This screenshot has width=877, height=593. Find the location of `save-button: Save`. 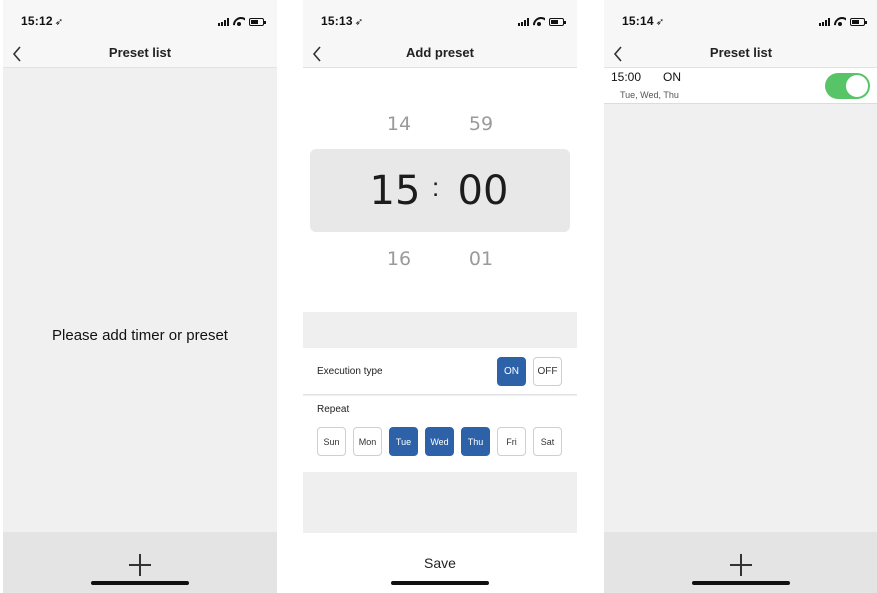

save-button: Save is located at coordinates (440, 563).